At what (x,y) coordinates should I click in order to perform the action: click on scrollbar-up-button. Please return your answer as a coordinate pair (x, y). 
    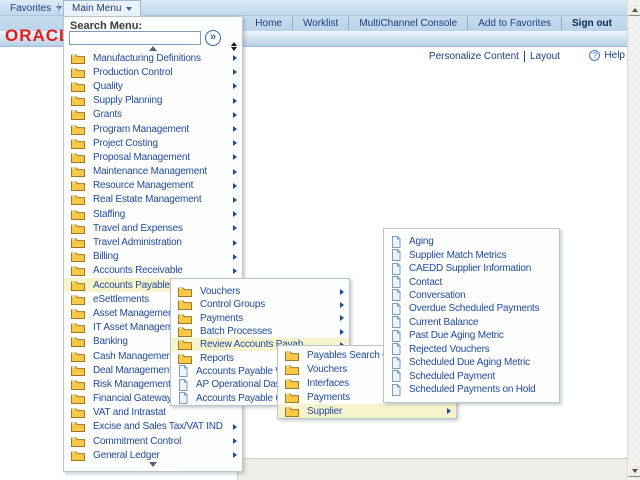
    Looking at the image, I should click on (634, 9).